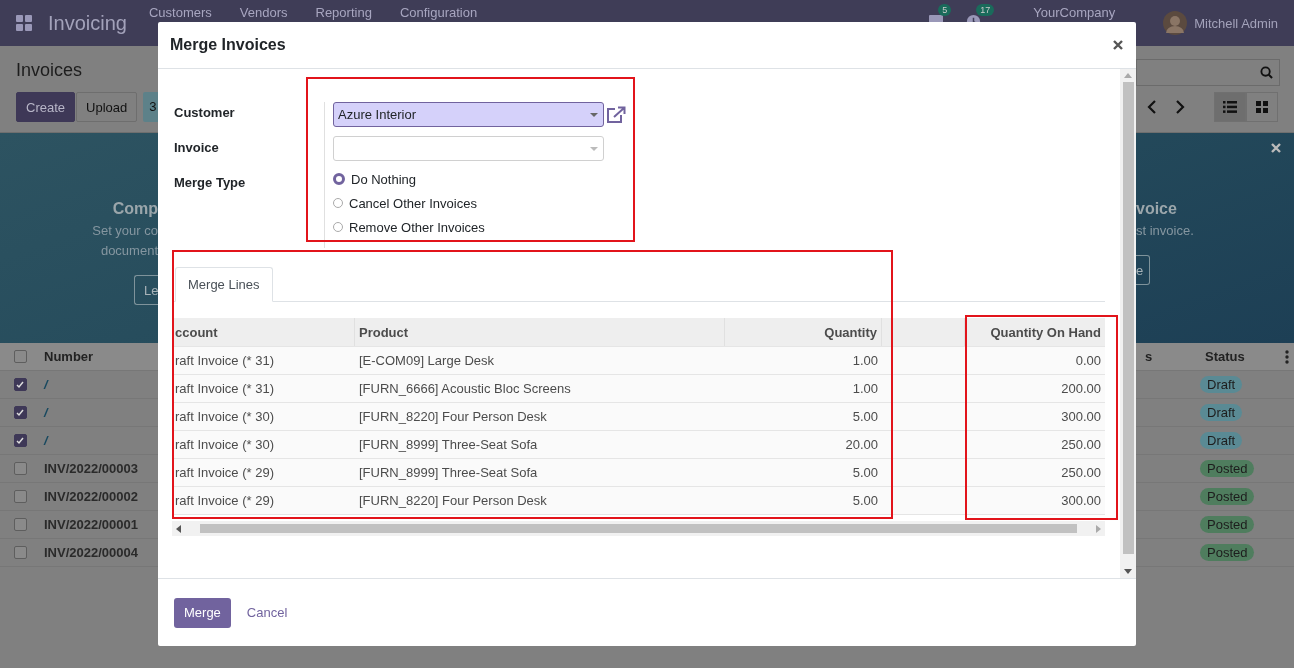 Image resolution: width=1294 pixels, height=668 pixels. Describe the element at coordinates (197, 148) in the screenshot. I see `field-label: Invoice` at that location.